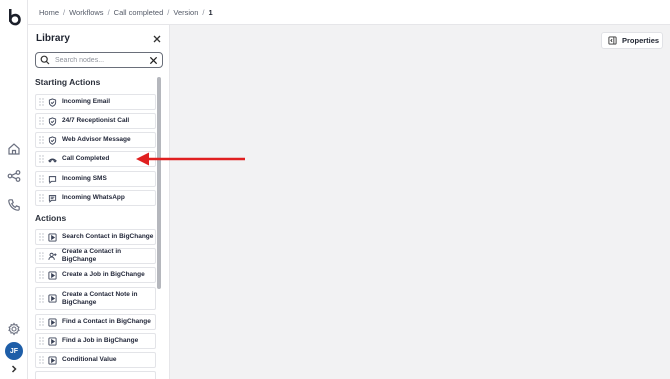 The image size is (670, 379). What do you see at coordinates (68, 82) in the screenshot?
I see `section-title-starting-actions: Starting Actions` at bounding box center [68, 82].